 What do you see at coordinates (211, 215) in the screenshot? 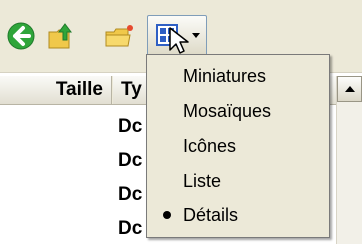
I see `menu-item-label: Détails` at bounding box center [211, 215].